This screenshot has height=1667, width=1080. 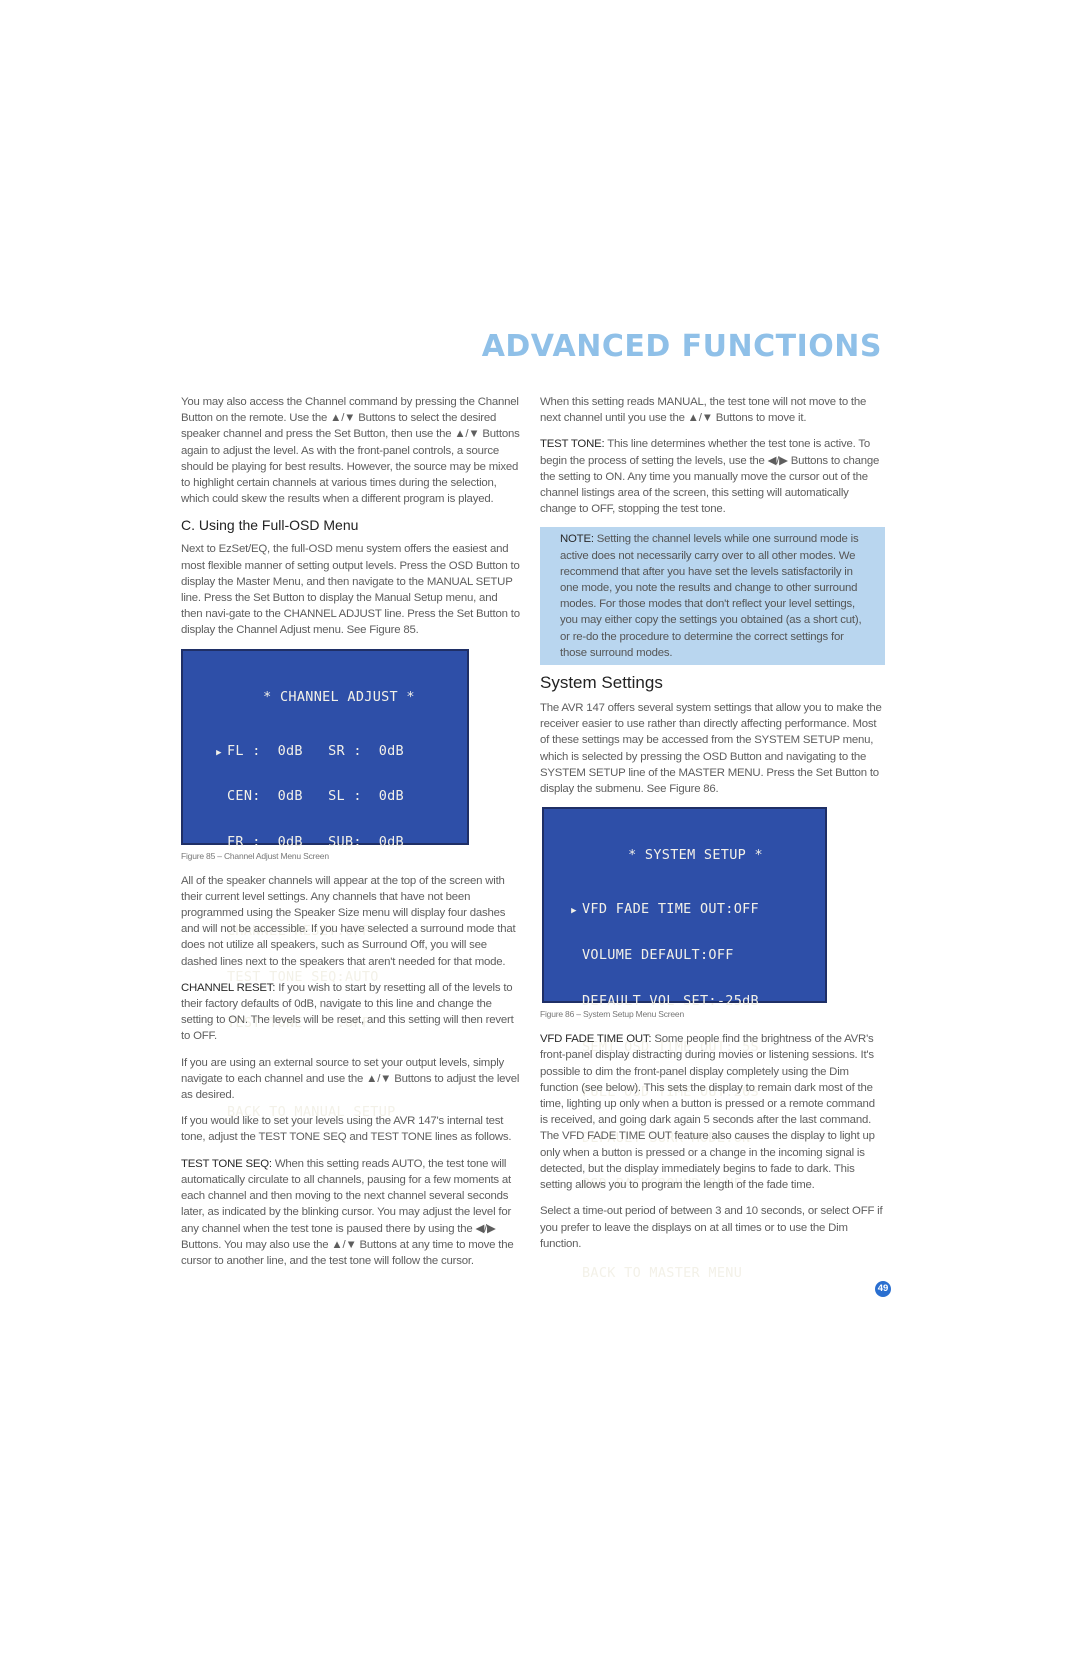 I want to click on lead-term: CHANNEL RESET:, so click(x=228, y=987).